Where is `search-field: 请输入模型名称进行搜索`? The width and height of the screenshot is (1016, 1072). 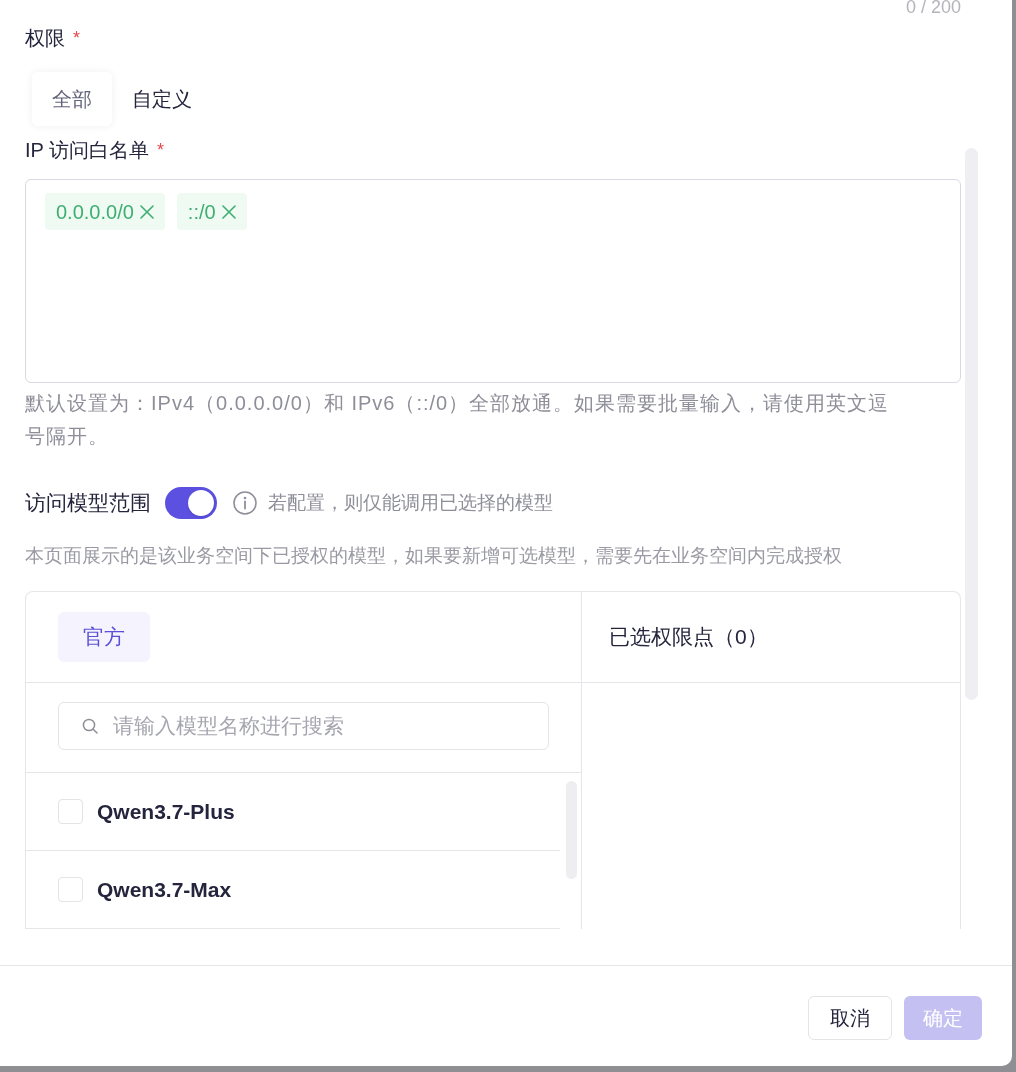
search-field: 请输入模型名称进行搜索 is located at coordinates (303, 726).